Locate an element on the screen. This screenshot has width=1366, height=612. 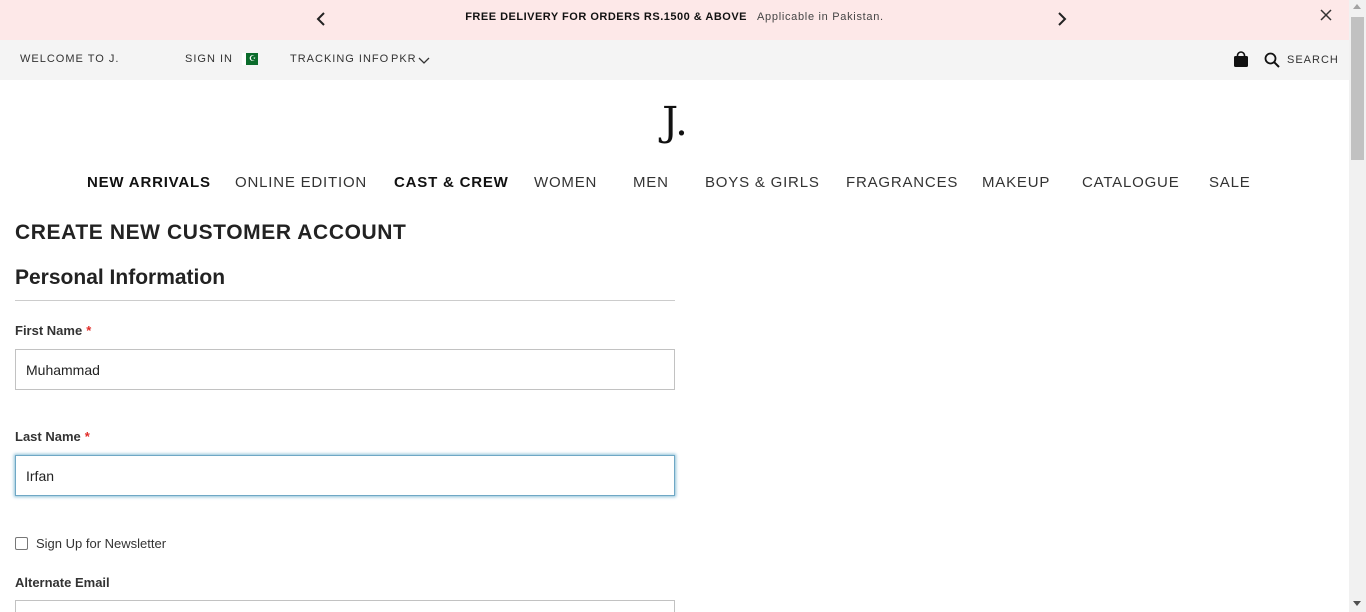
currency-selector: PKR is located at coordinates (404, 59).